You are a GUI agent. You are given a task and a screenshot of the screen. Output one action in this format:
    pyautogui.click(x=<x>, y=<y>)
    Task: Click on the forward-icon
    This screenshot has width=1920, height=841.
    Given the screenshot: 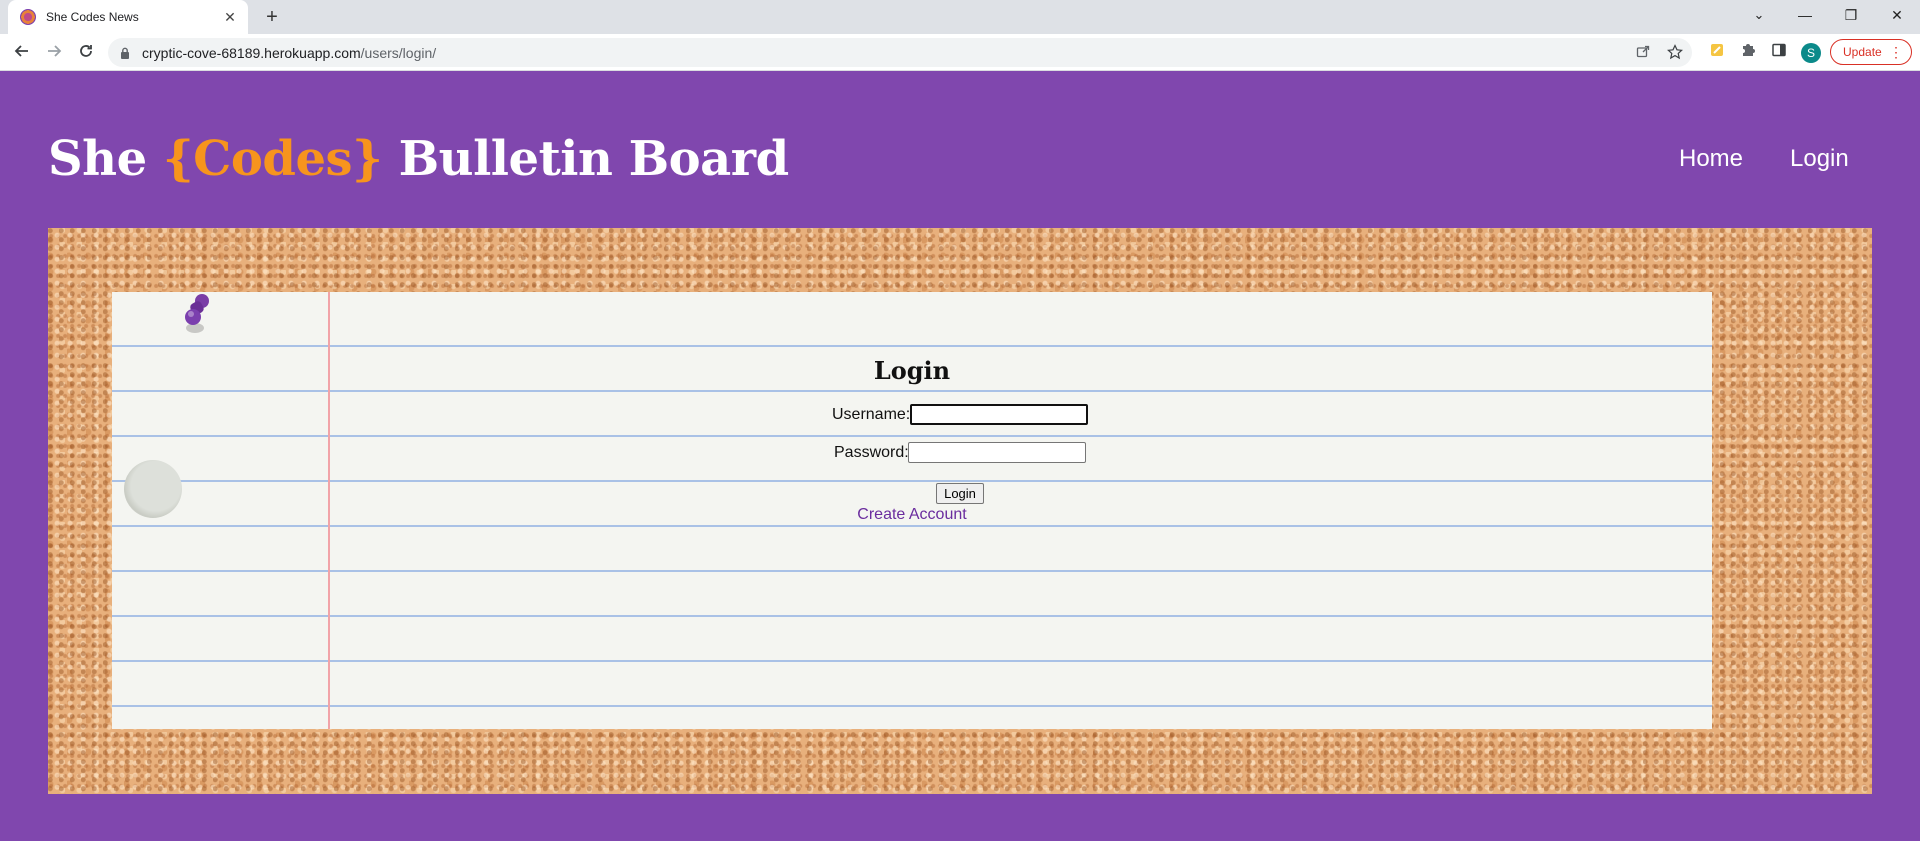 What is the action you would take?
    pyautogui.click(x=54, y=53)
    